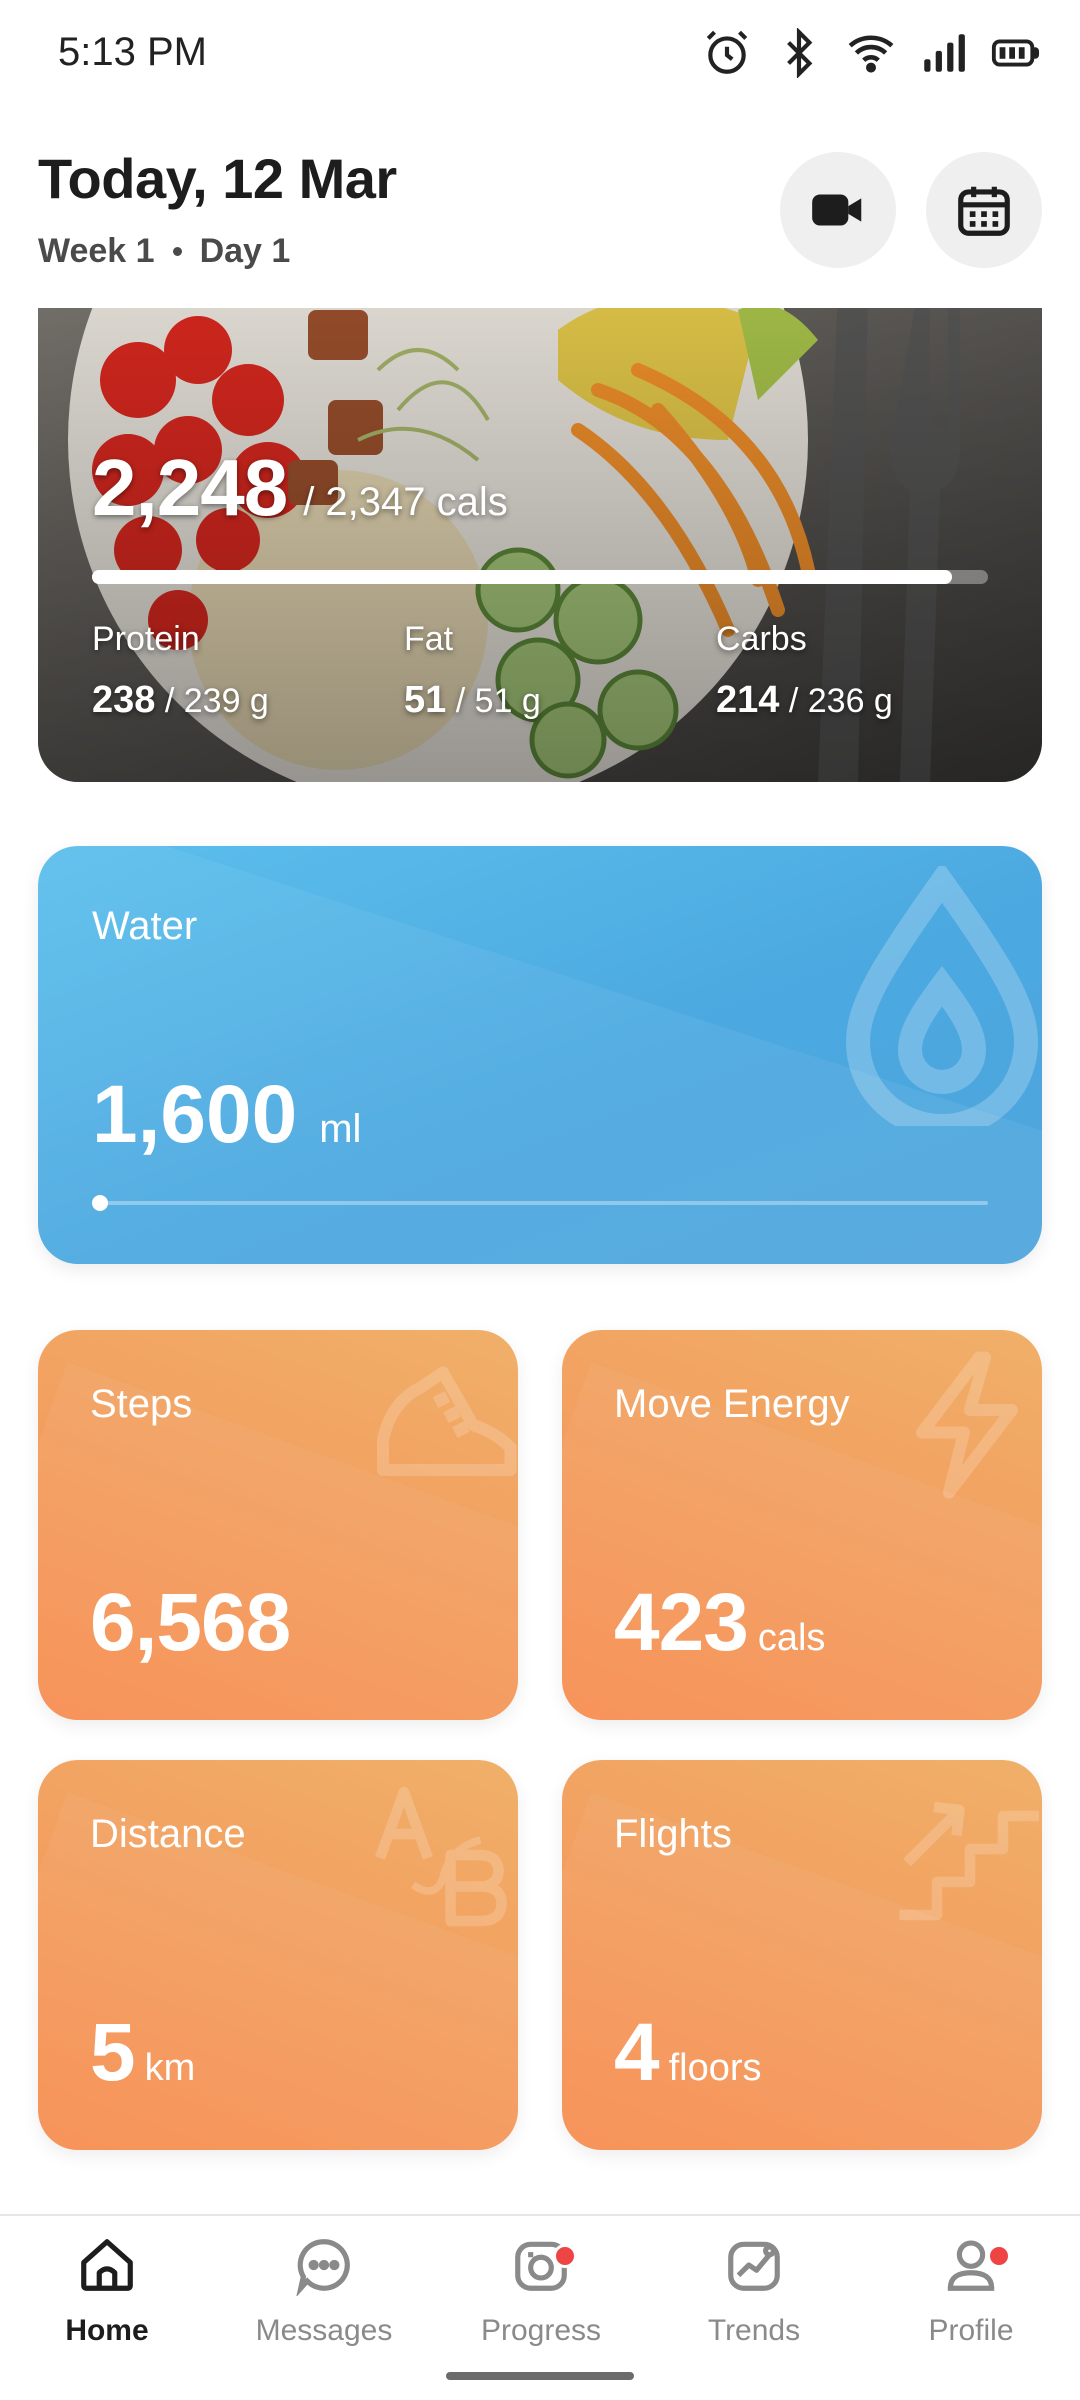 This screenshot has height=2400, width=1080. Describe the element at coordinates (113, 2052) in the screenshot. I see `distance-value: 5` at that location.